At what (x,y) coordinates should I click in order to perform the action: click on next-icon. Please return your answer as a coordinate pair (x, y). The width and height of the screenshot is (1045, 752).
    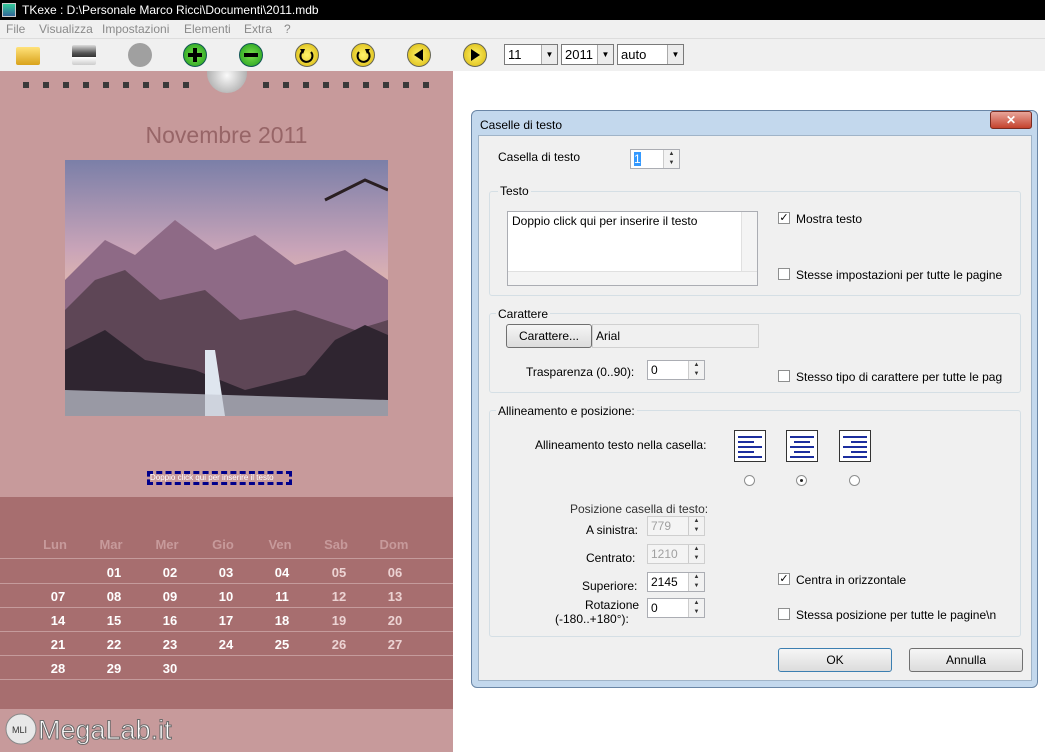
    Looking at the image, I should click on (475, 55).